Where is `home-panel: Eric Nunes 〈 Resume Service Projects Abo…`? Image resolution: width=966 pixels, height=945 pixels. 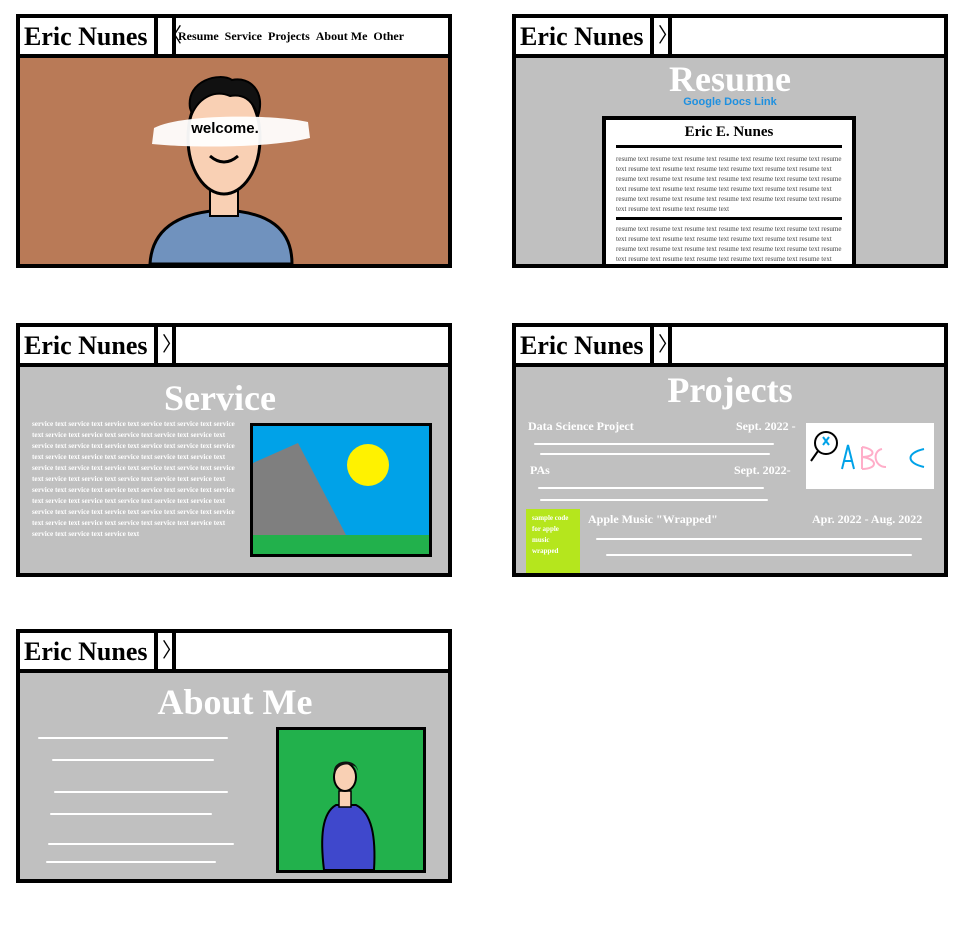
home-panel: Eric Nunes 〈 Resume Service Projects Abo… is located at coordinates (234, 141).